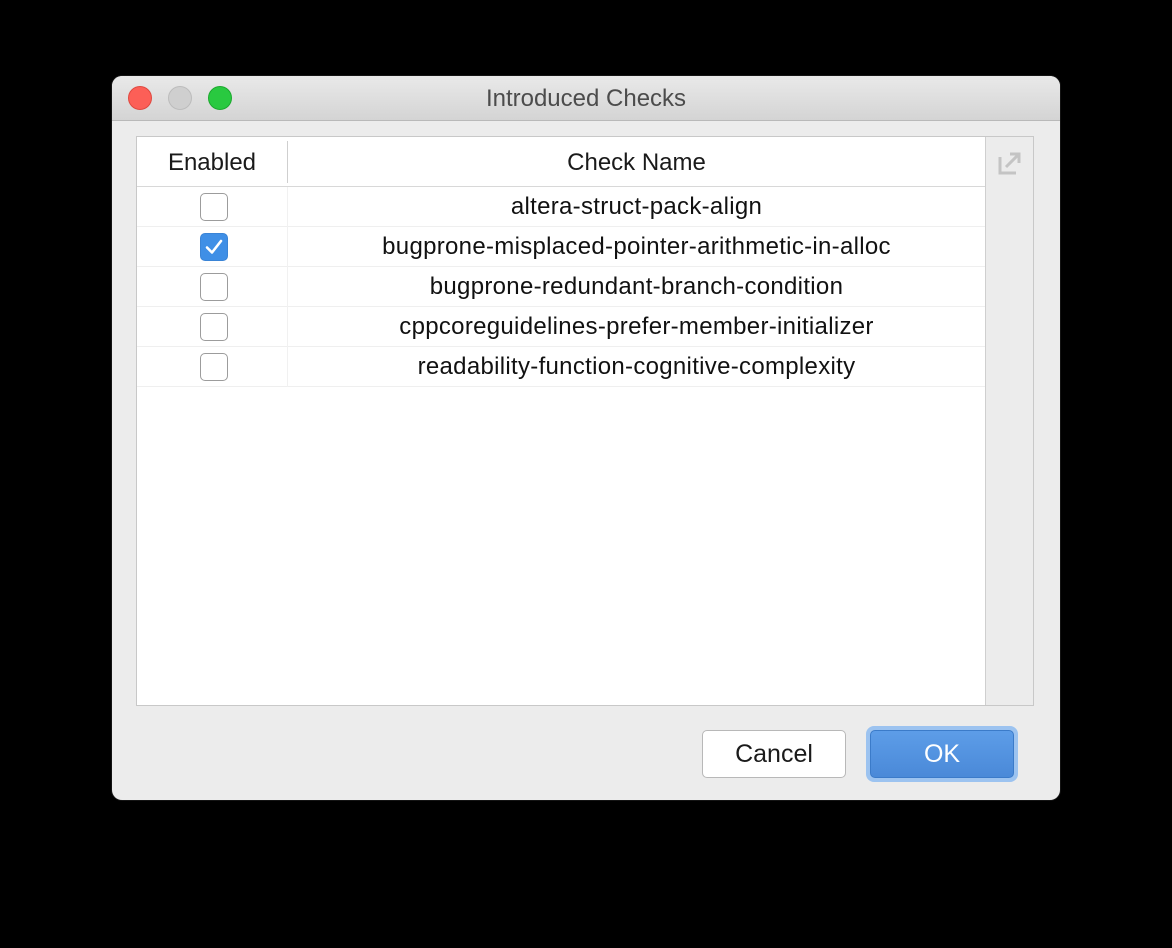 The image size is (1172, 948). Describe the element at coordinates (1009, 421) in the screenshot. I see `side-toolbar` at that location.